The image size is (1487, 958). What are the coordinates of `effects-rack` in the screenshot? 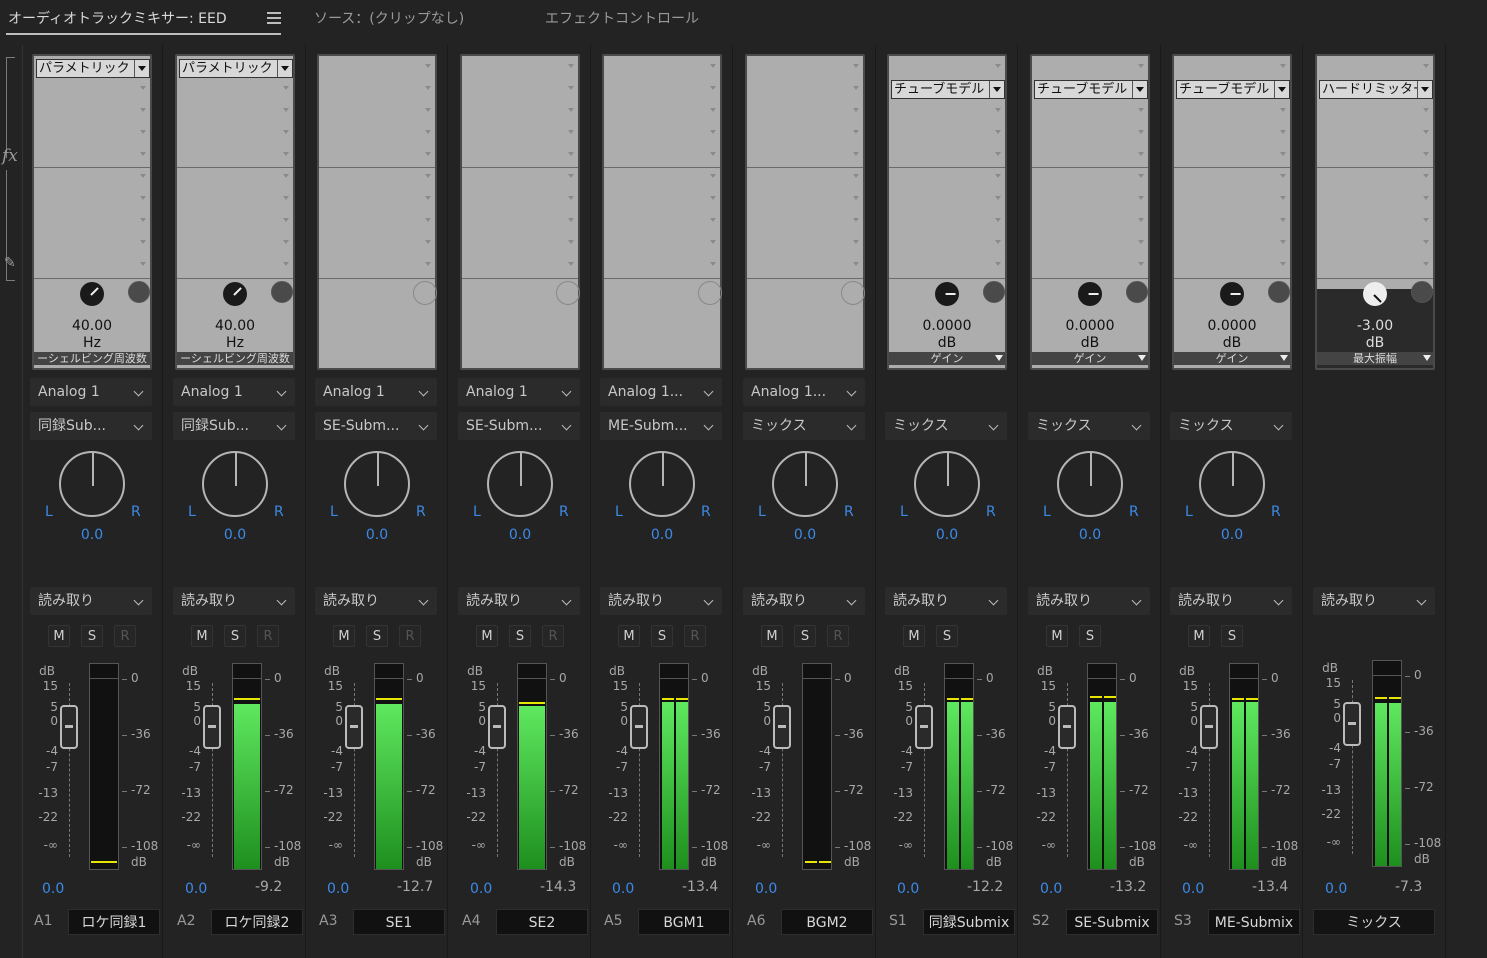 It's located at (662, 212).